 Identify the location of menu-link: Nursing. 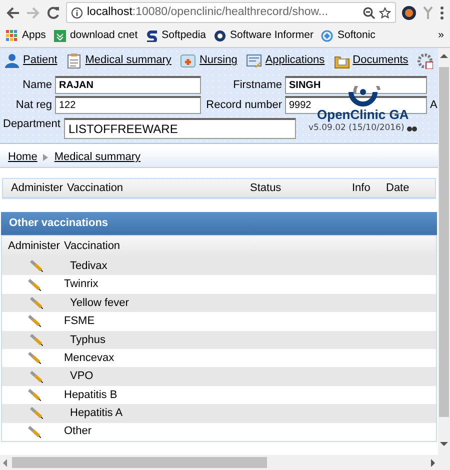
(209, 60).